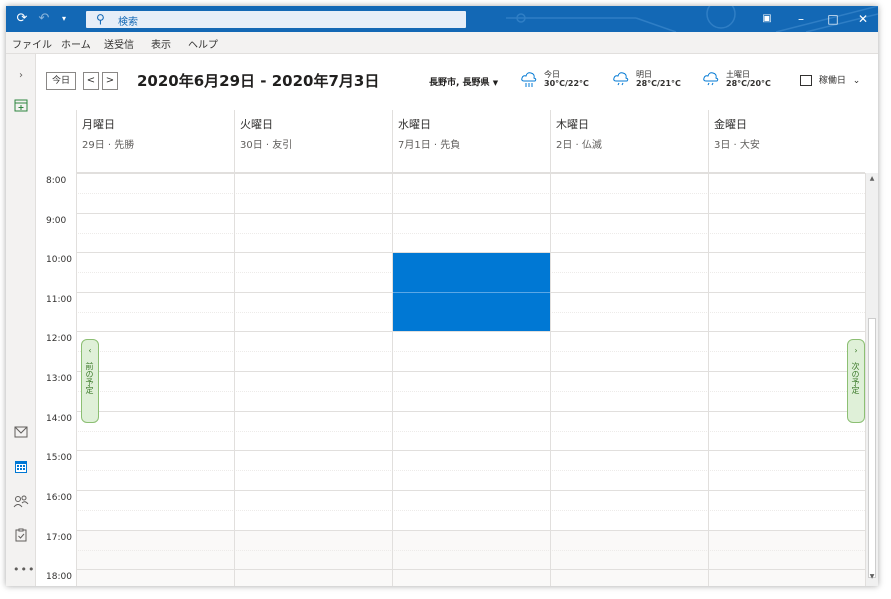  Describe the element at coordinates (119, 43) in the screenshot. I see `menu-send-receive: 送受信` at that location.